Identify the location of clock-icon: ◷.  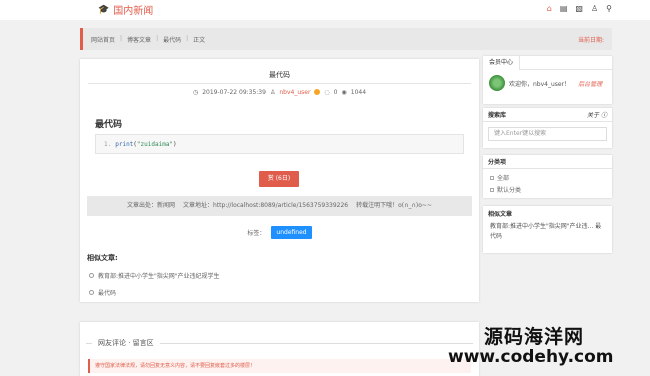
(195, 92).